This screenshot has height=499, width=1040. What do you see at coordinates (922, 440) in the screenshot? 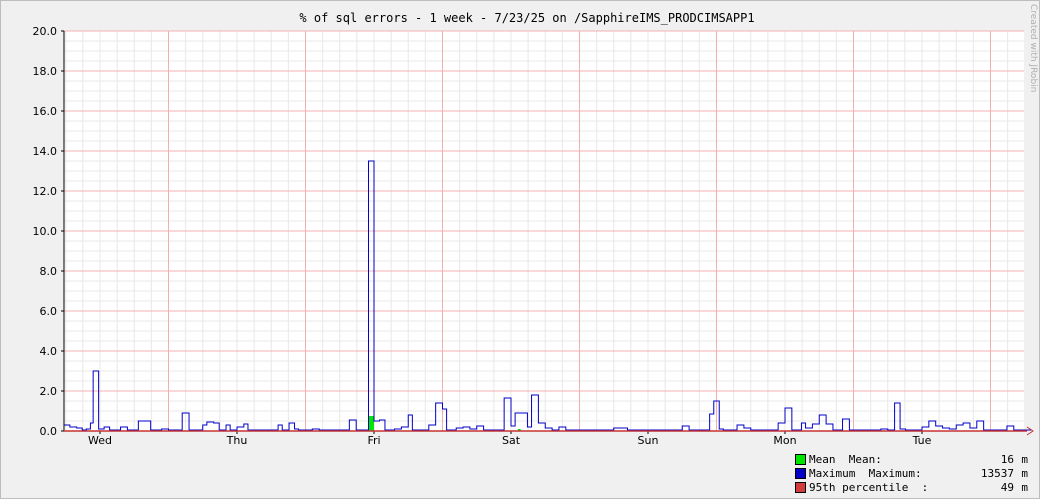
I see `x-tick-label: Tue` at bounding box center [922, 440].